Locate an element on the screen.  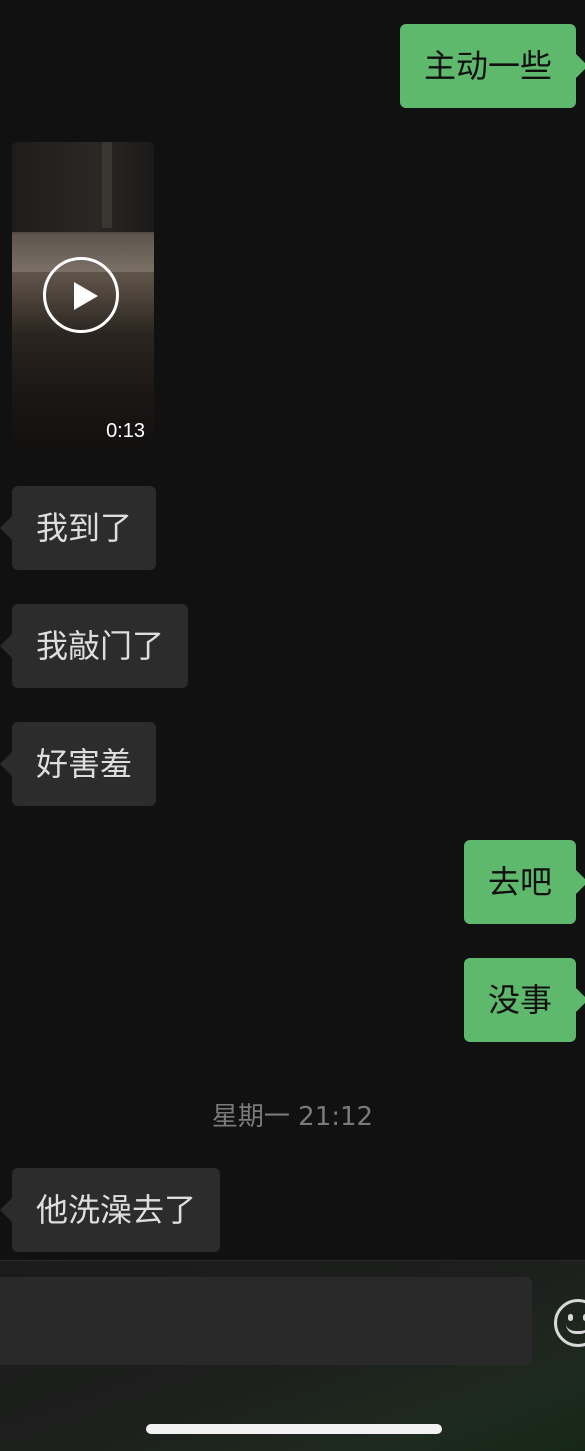
message-input is located at coordinates (266, 1321).